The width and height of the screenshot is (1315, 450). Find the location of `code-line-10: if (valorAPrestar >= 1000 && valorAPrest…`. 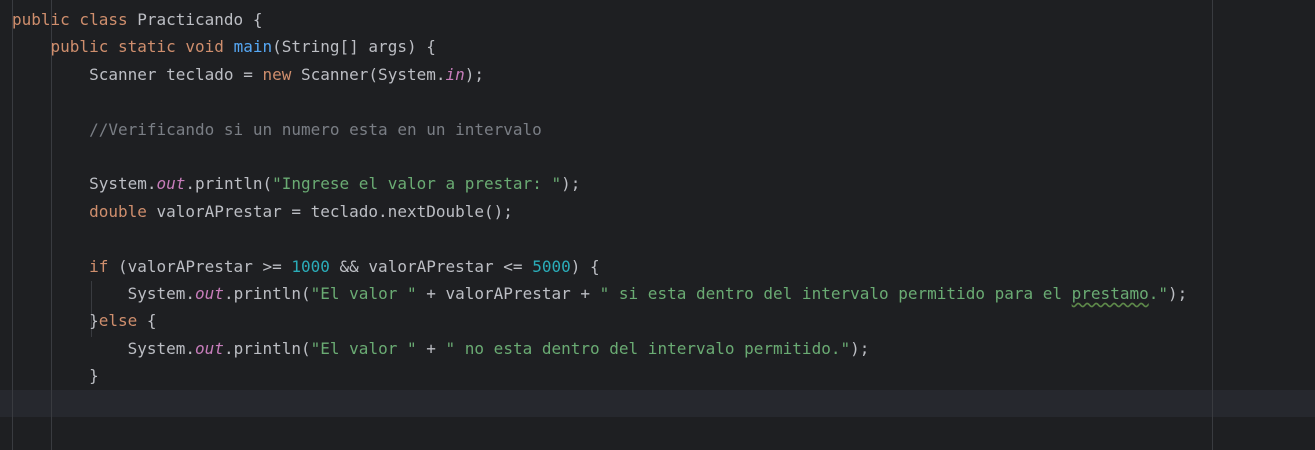

code-line-10: if (valorAPrestar >= 1000 && valorAPrest… is located at coordinates (599, 266).